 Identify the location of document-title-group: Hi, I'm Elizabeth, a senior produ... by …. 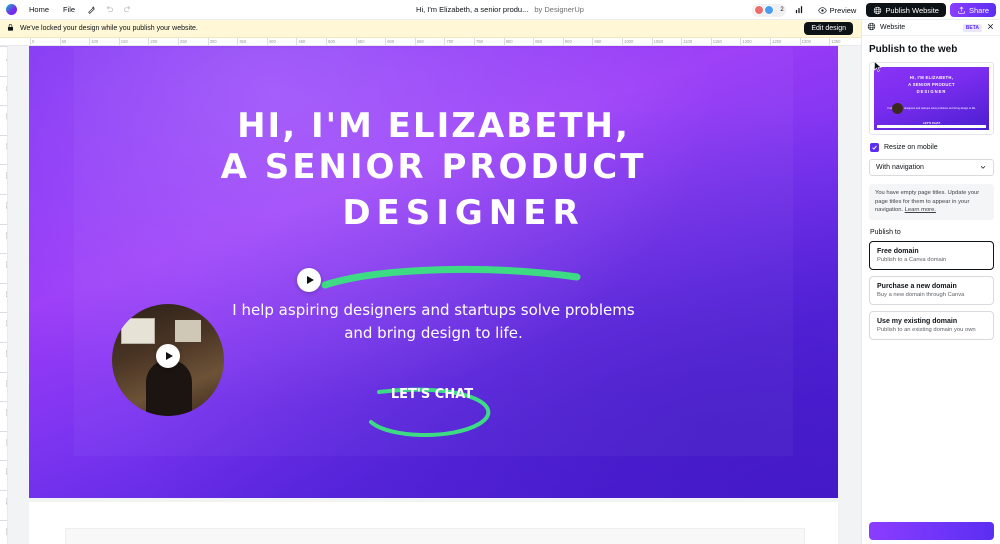
(500, 9).